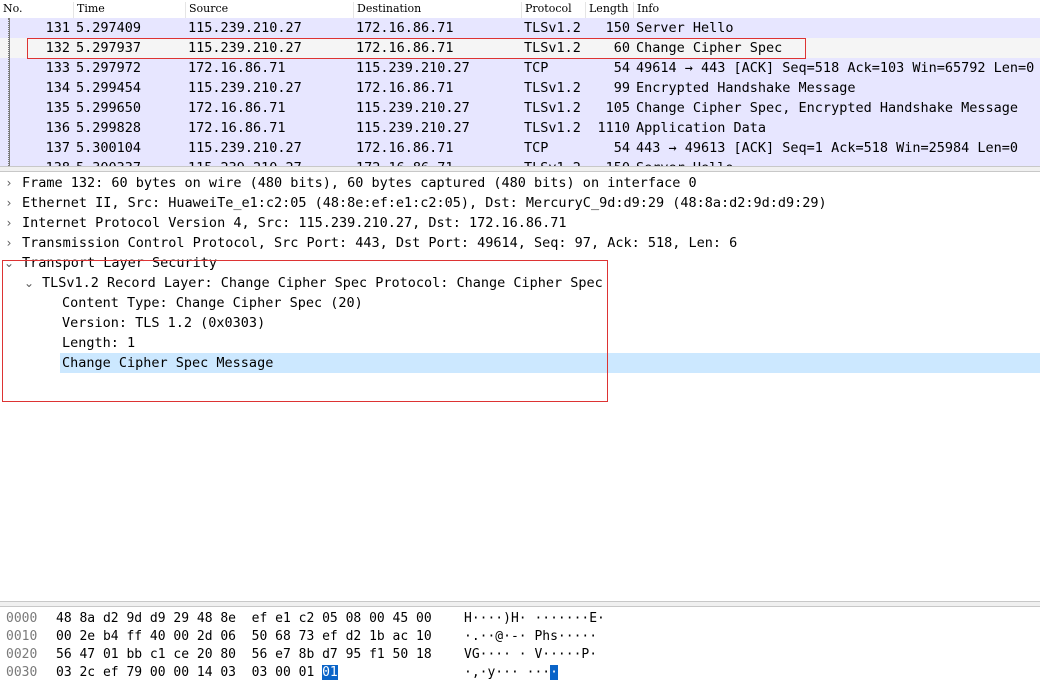 The width and height of the screenshot is (1040, 693). I want to click on packet-time: 5.299454, so click(109, 88).